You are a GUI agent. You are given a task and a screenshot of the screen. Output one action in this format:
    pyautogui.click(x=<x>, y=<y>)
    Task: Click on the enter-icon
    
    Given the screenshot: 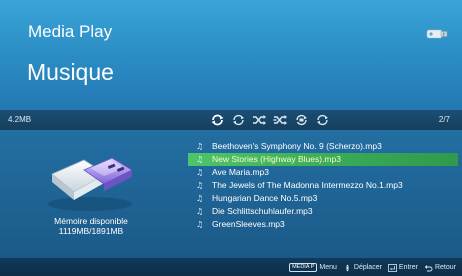 What is the action you would take?
    pyautogui.click(x=392, y=267)
    